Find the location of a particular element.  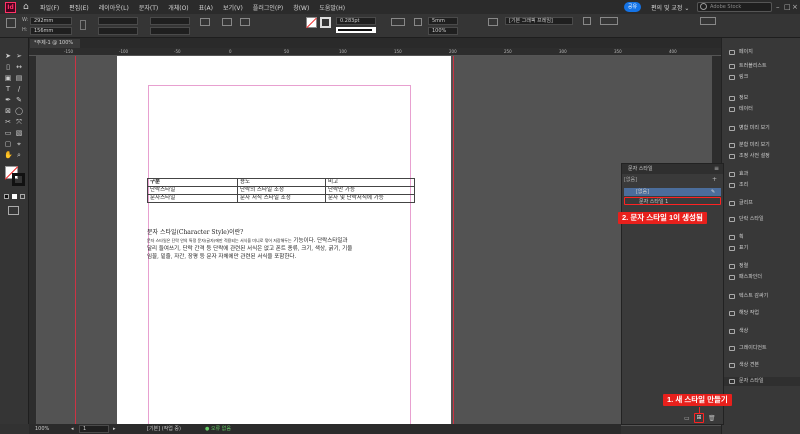

master-label: [기본] (작업 중) is located at coordinates (164, 429).